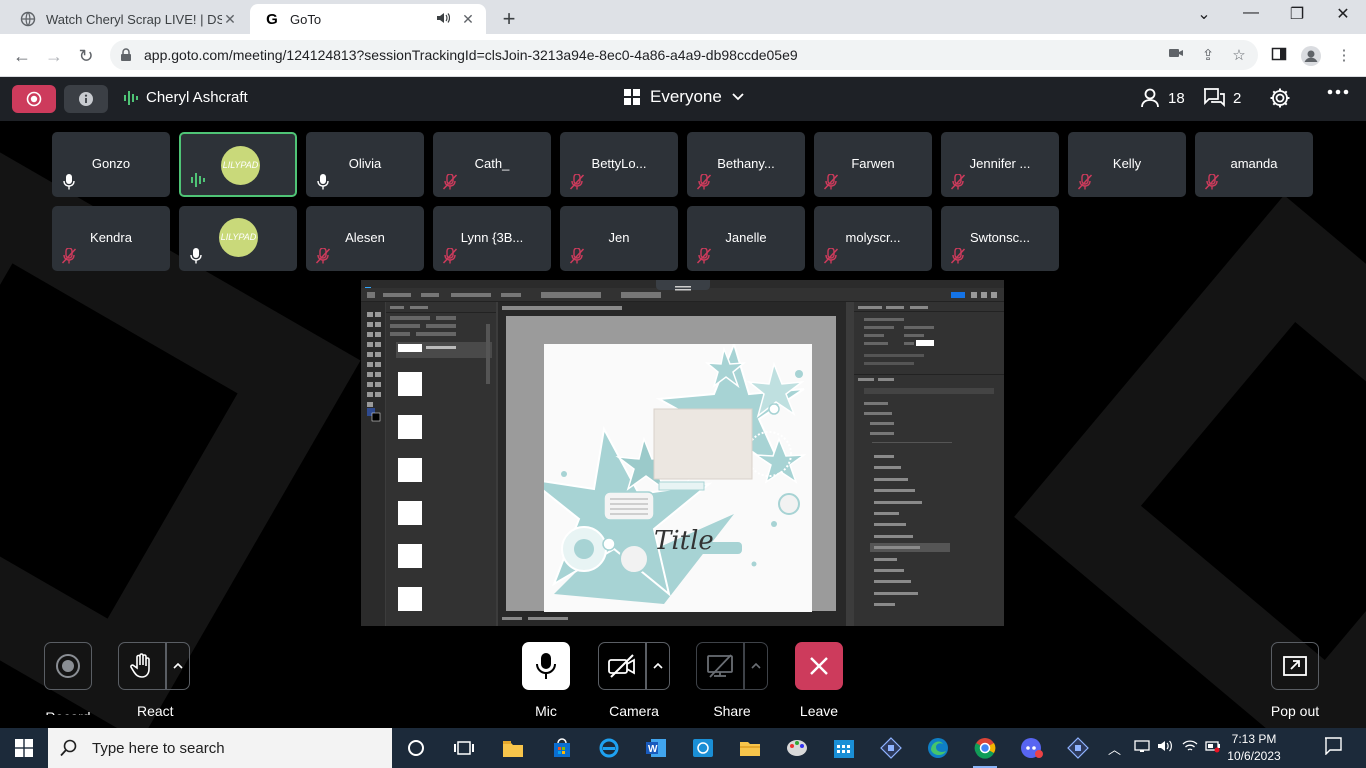 Image resolution: width=1366 pixels, height=768 pixels. What do you see at coordinates (1213, 747) in the screenshot?
I see `battery-icon` at bounding box center [1213, 747].